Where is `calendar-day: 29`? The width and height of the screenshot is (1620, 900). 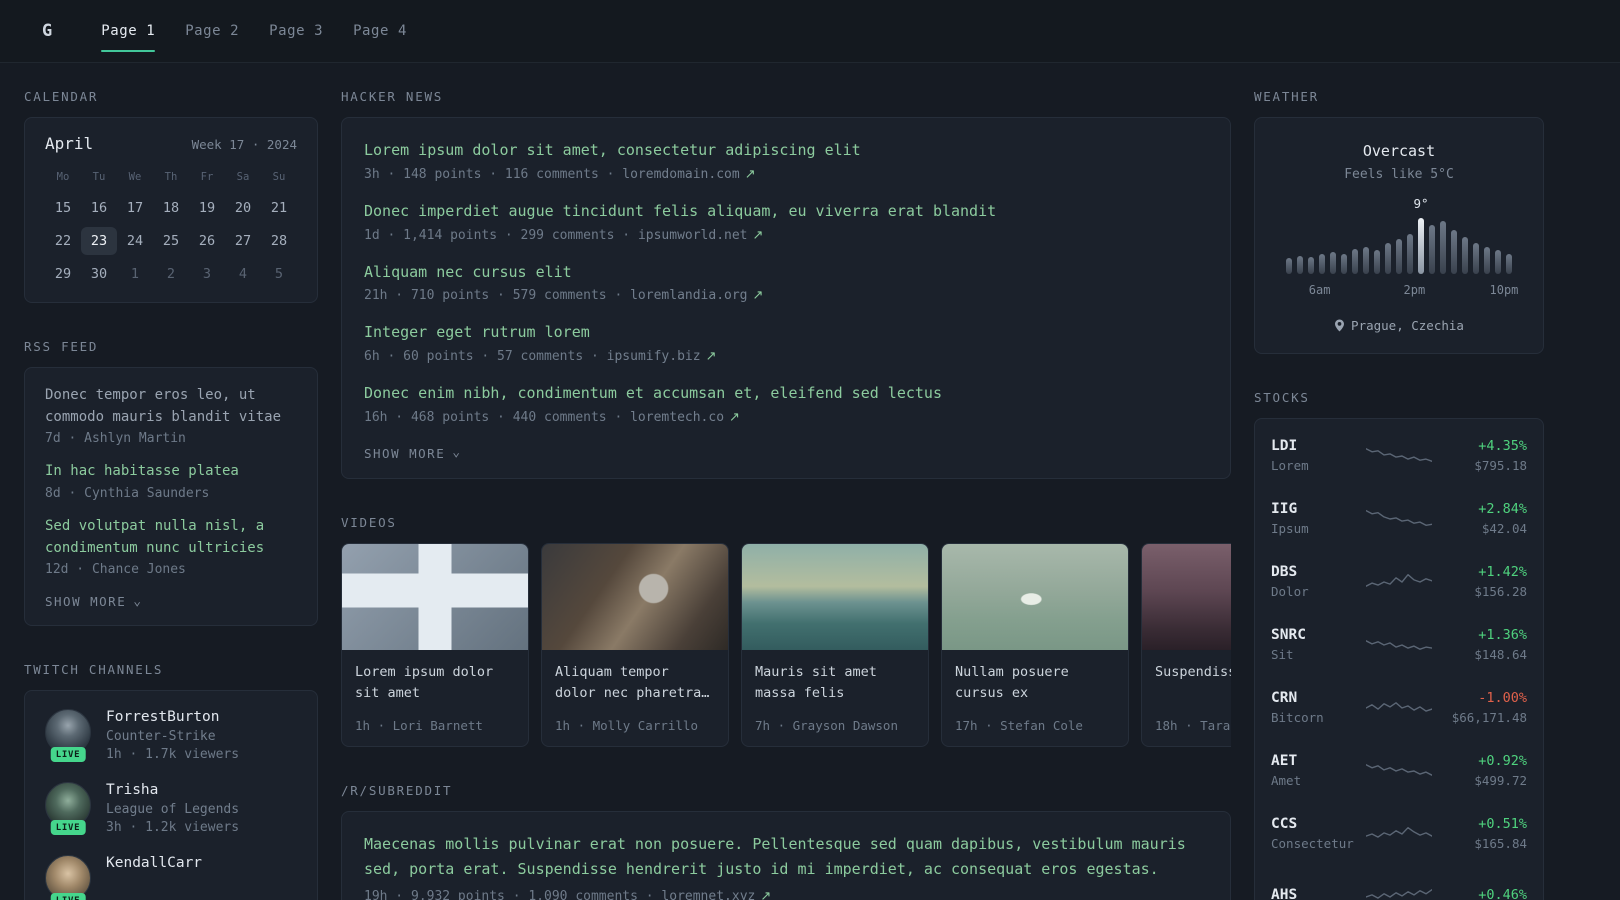 calendar-day: 29 is located at coordinates (63, 274).